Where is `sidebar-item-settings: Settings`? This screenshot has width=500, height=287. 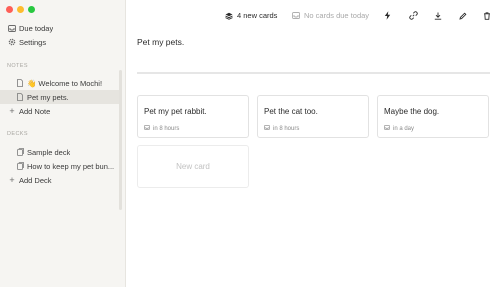 sidebar-item-settings: Settings is located at coordinates (60, 42).